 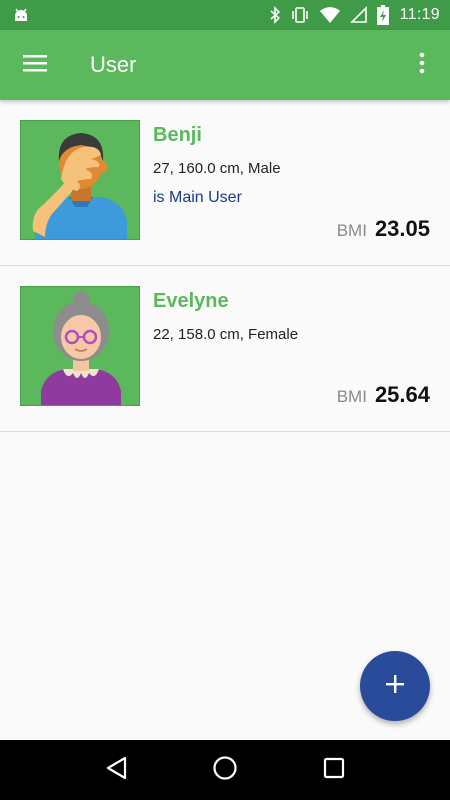 I want to click on menu-button, so click(x=35, y=65).